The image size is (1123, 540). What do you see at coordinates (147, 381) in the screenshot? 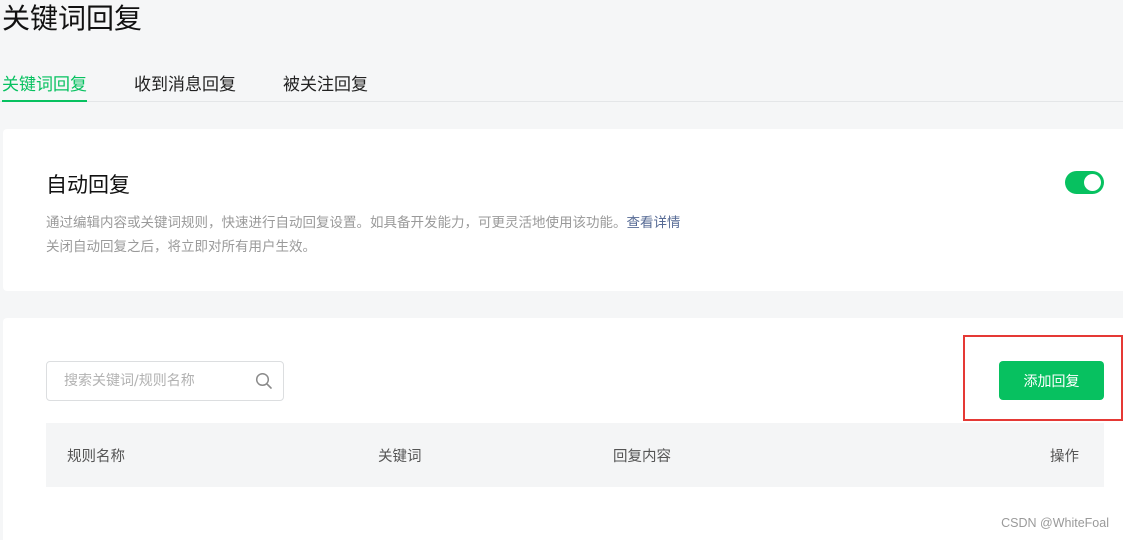
I see `search-input` at bounding box center [147, 381].